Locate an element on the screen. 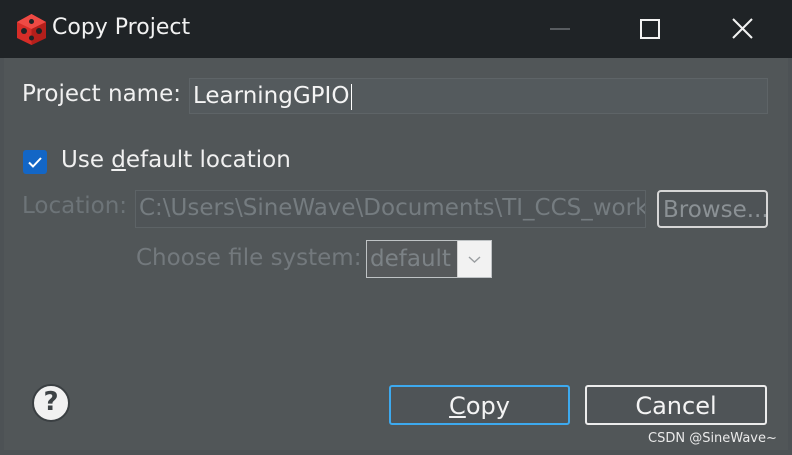  cancel-button: Cancel is located at coordinates (676, 405).